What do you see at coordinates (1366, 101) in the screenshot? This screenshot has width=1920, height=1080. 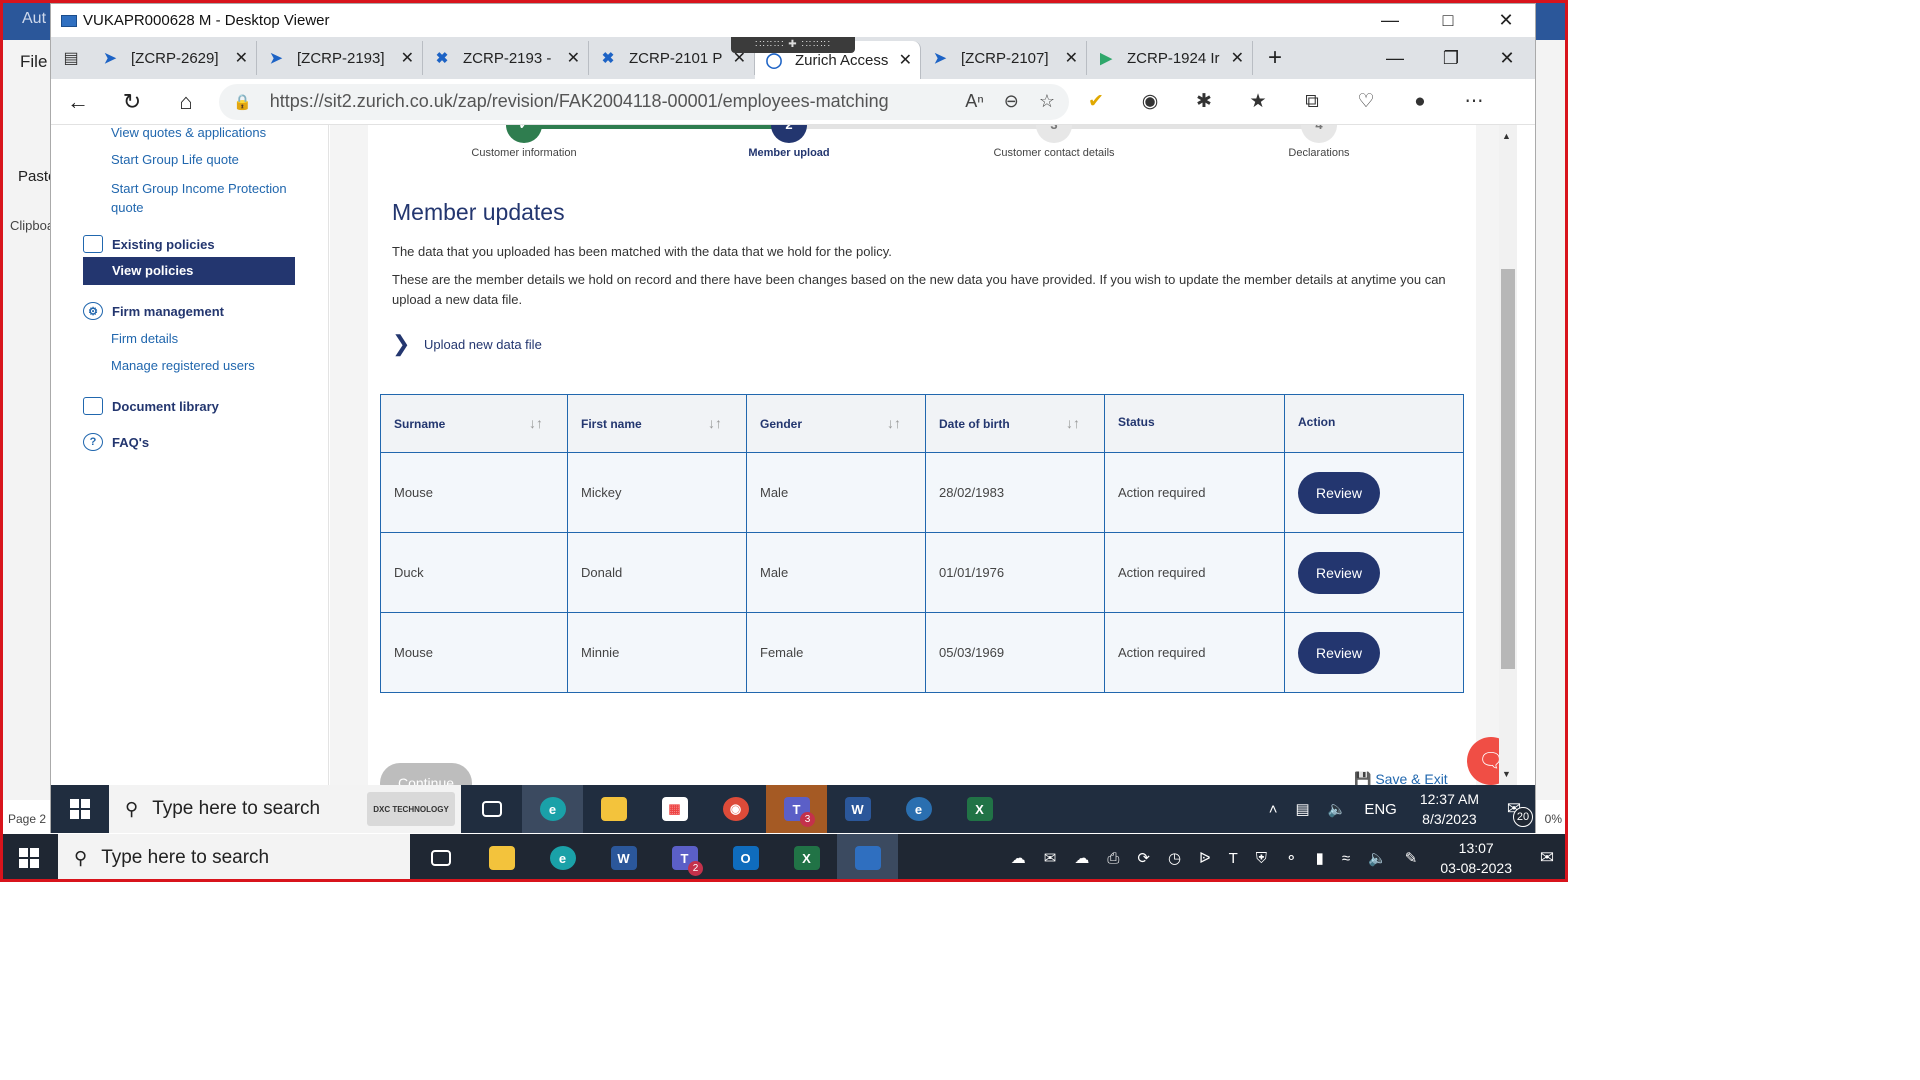 I see `browser-essentials-icon: ♡` at bounding box center [1366, 101].